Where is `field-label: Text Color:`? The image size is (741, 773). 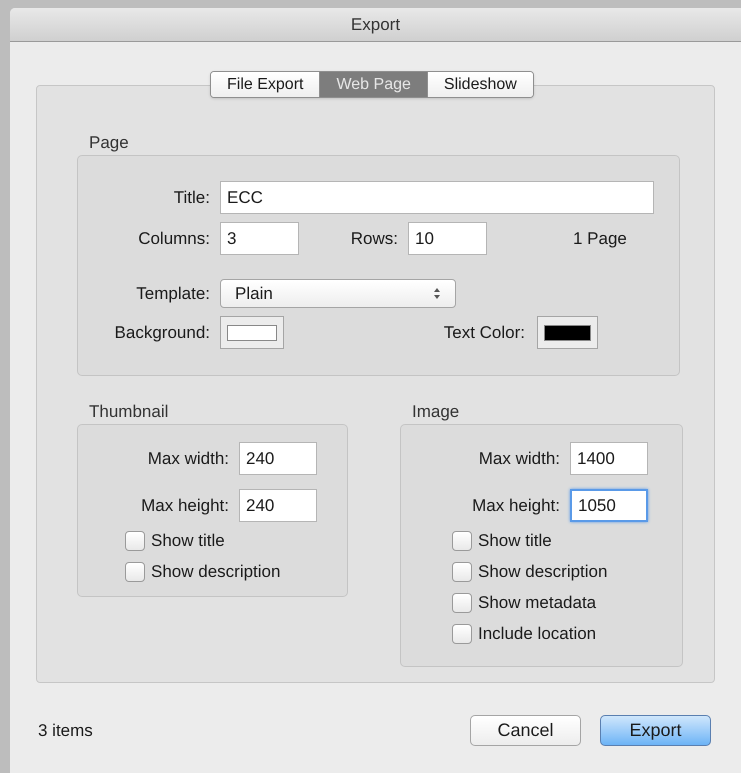
field-label: Text Color: is located at coordinates (483, 333).